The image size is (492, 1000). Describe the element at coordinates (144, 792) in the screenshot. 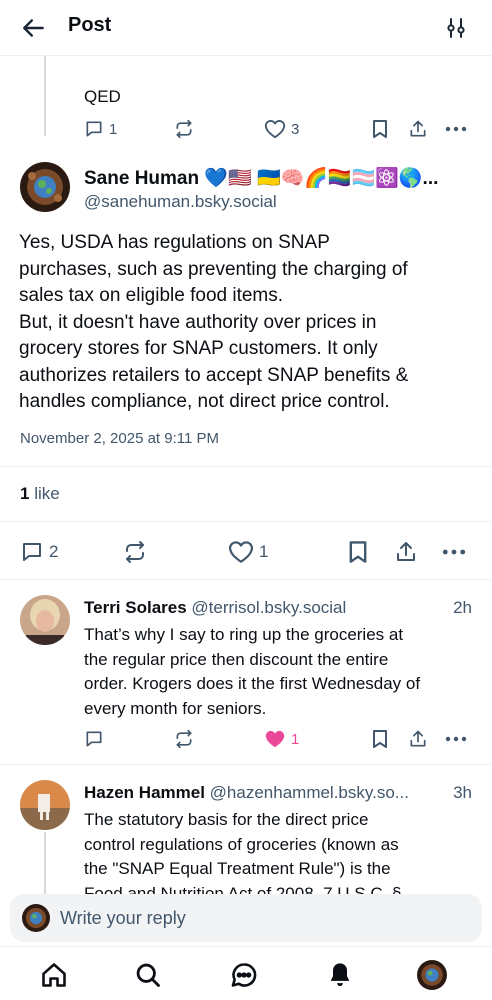

I see `author-name: Hazen Hammel` at that location.